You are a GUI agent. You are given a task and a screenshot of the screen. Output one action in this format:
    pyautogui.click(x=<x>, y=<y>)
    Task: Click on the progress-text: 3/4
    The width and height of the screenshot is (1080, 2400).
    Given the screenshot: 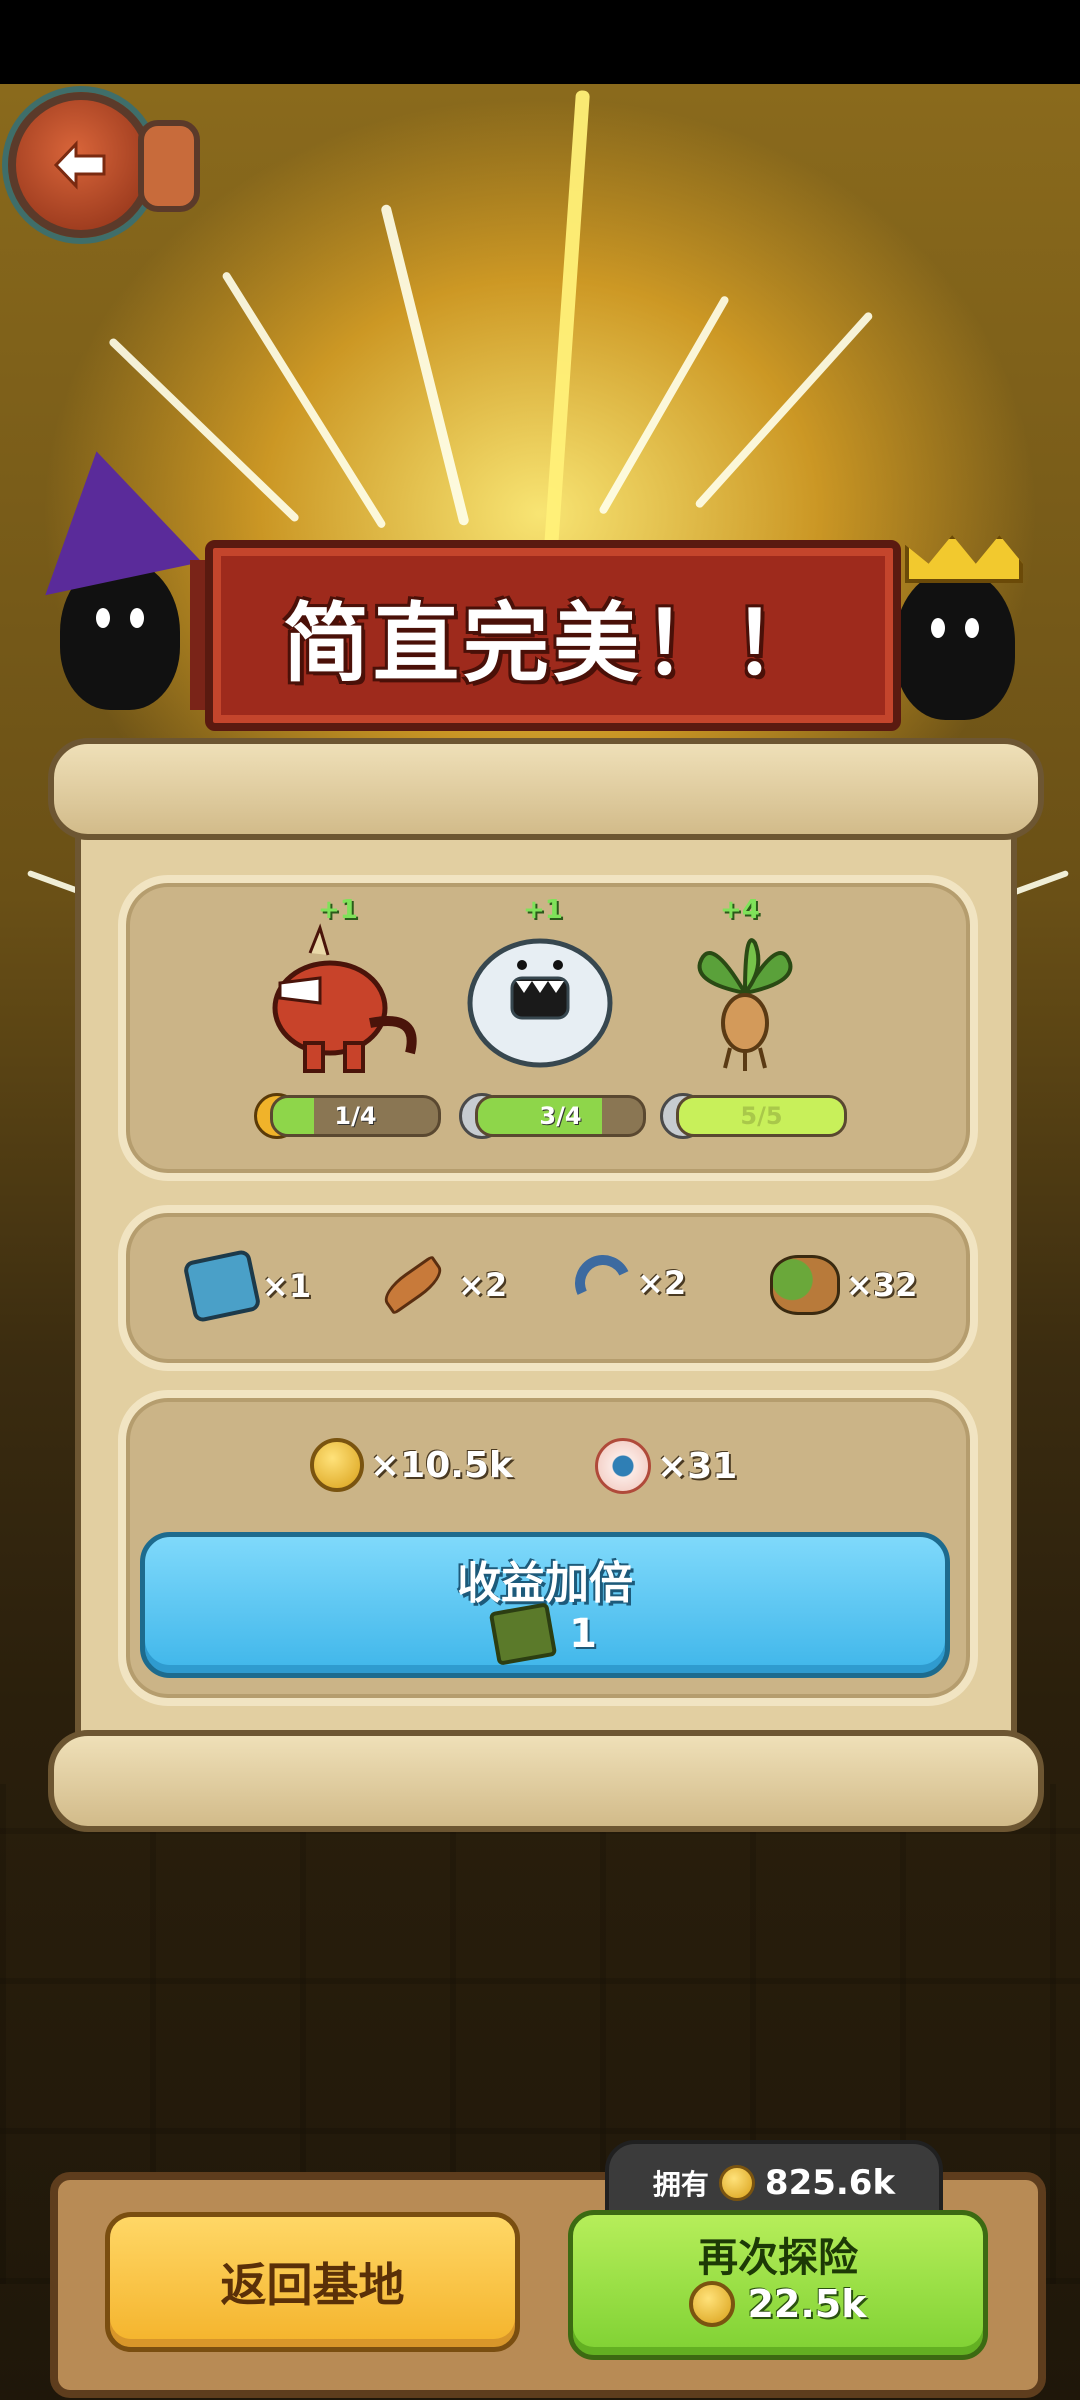 What is the action you would take?
    pyautogui.click(x=560, y=1116)
    